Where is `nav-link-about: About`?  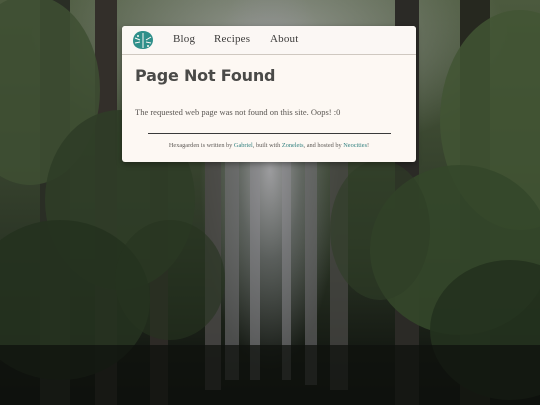
nav-link-about: About is located at coordinates (284, 39).